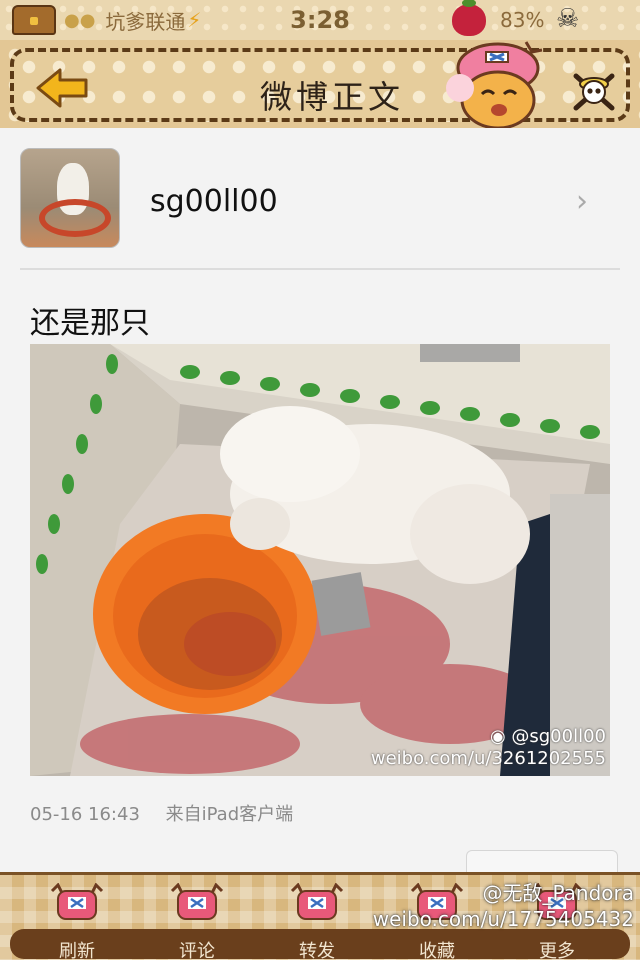 The image size is (640, 960). What do you see at coordinates (77, 950) in the screenshot?
I see `tab-label: 刷新` at bounding box center [77, 950].